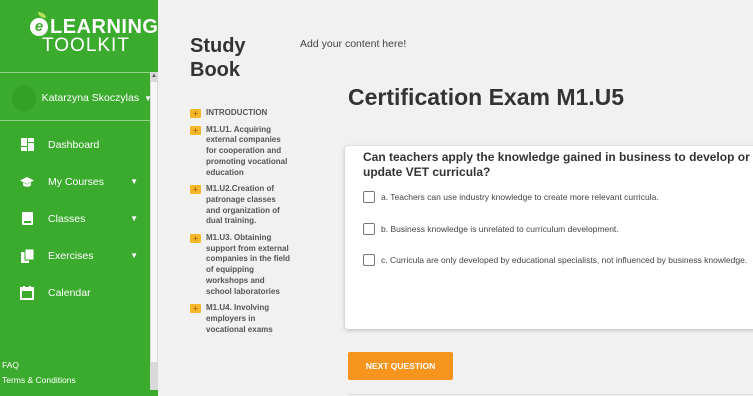  I want to click on graduation-cap-icon, so click(27, 182).